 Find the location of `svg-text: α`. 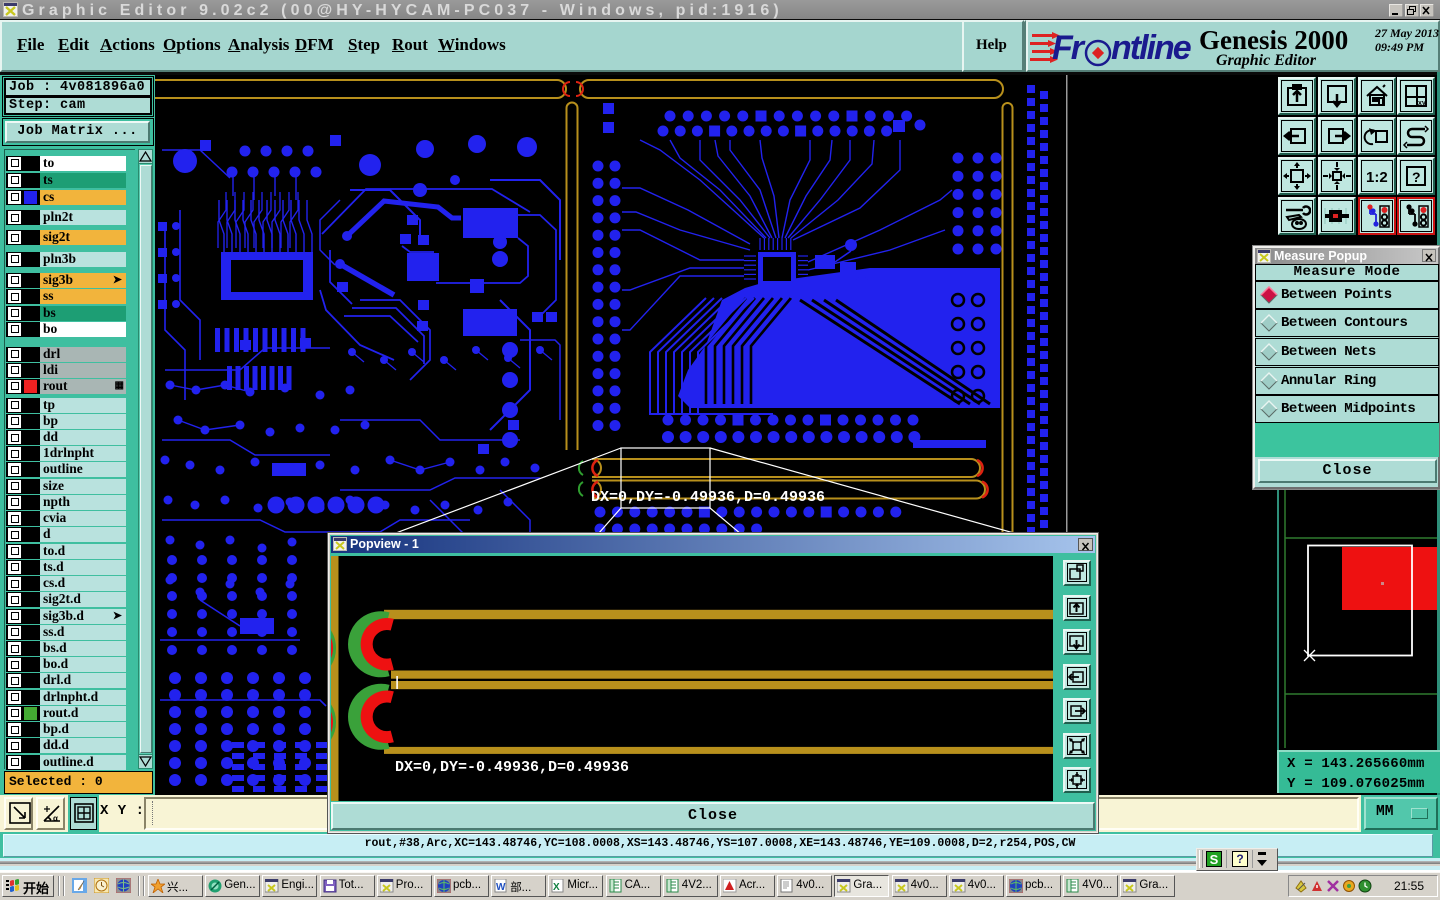

svg-text: α is located at coordinates (55, 818).